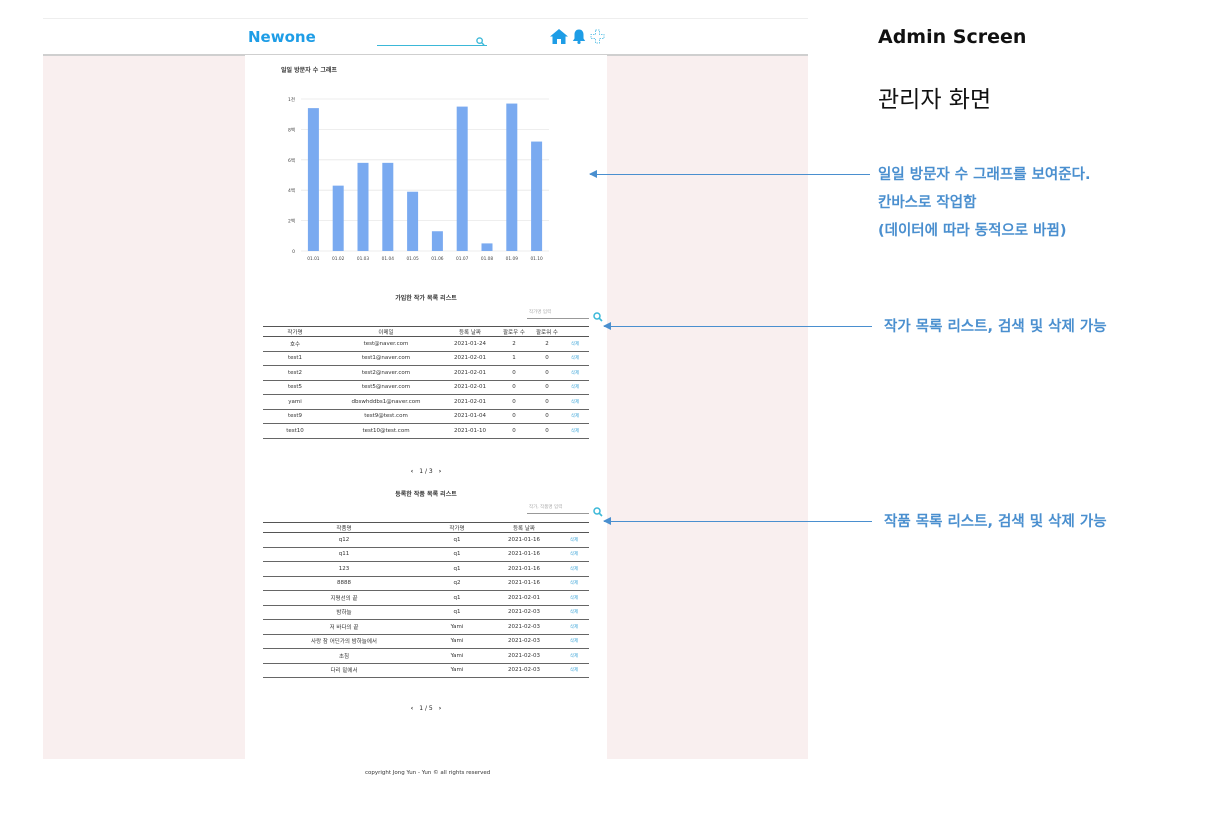 The width and height of the screenshot is (1205, 826). I want to click on table-row: 123 q1 2021-01-16 삭제, so click(426, 569).